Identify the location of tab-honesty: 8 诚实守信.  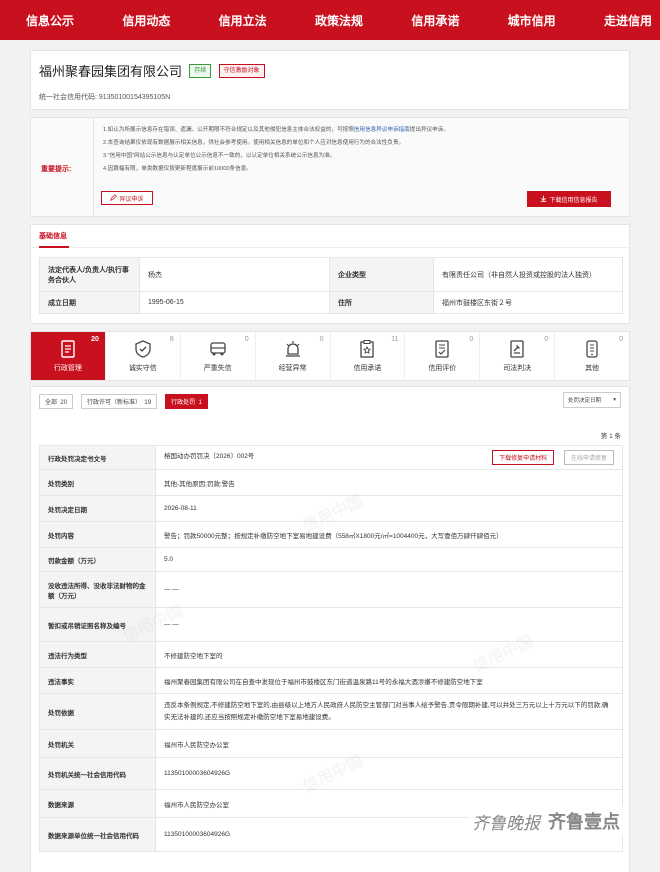
(143, 356).